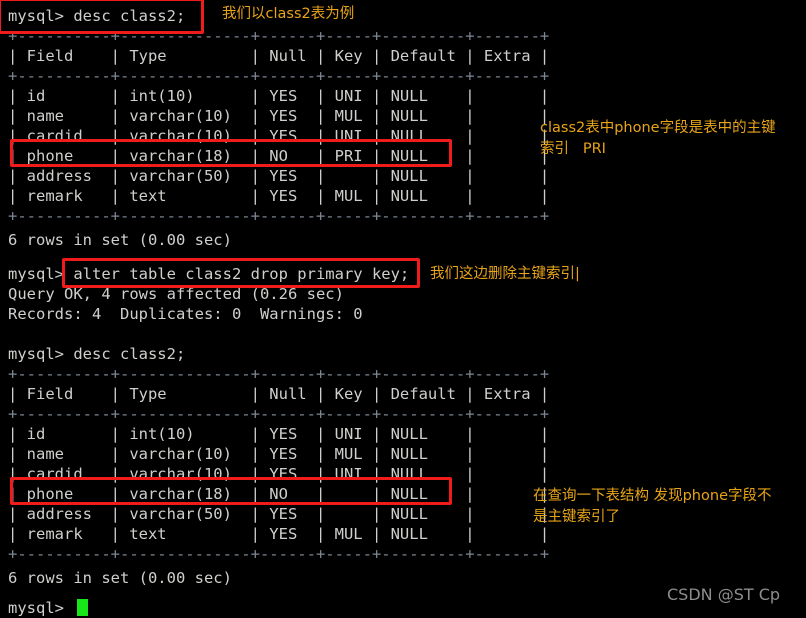  What do you see at coordinates (652, 496) in the screenshot?
I see `annotation-after-drop-line1: 在查询一下表结构 发现phone字段不` at bounding box center [652, 496].